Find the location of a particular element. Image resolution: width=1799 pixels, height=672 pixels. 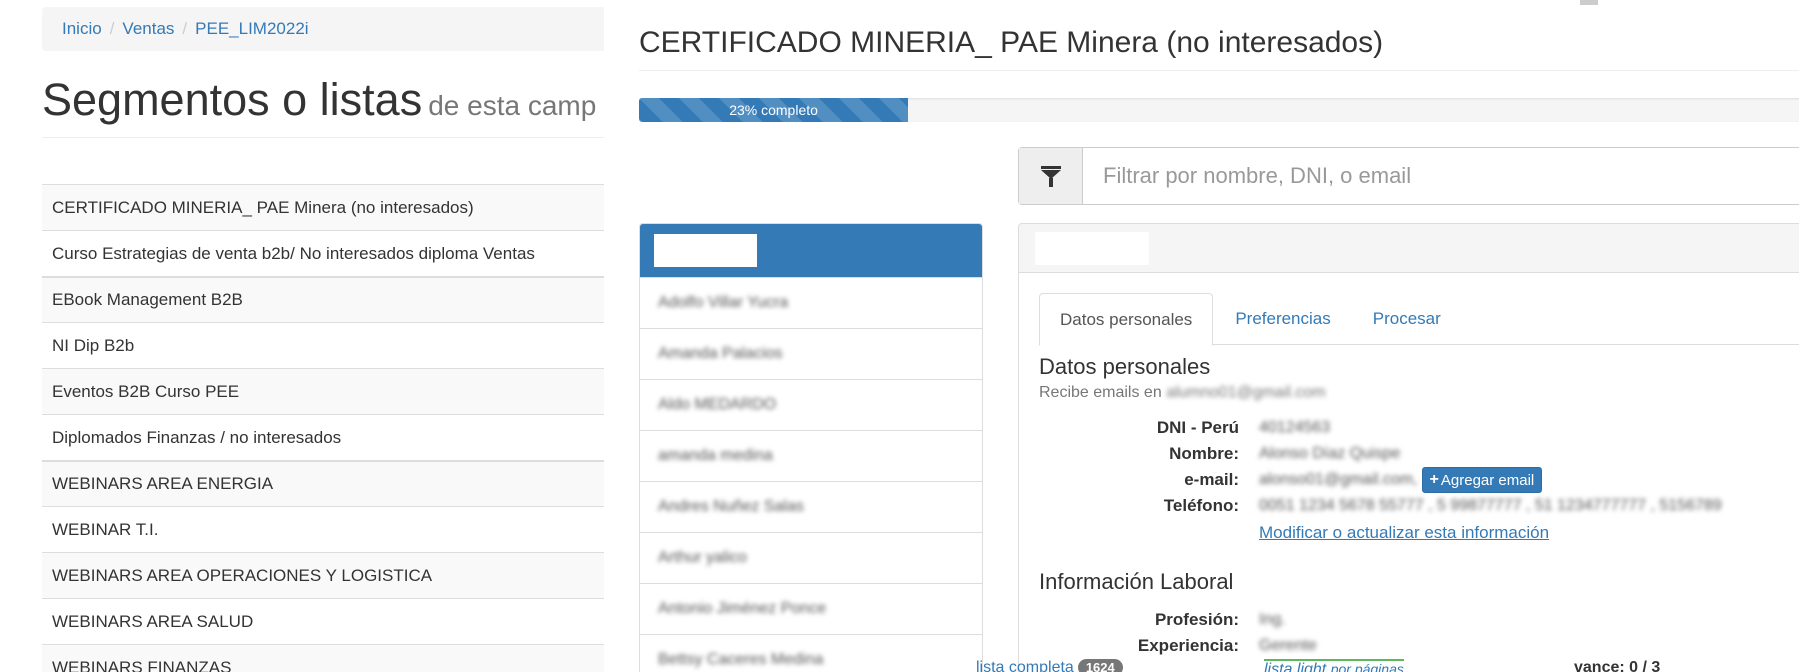

contact-list-header is located at coordinates (811, 250).